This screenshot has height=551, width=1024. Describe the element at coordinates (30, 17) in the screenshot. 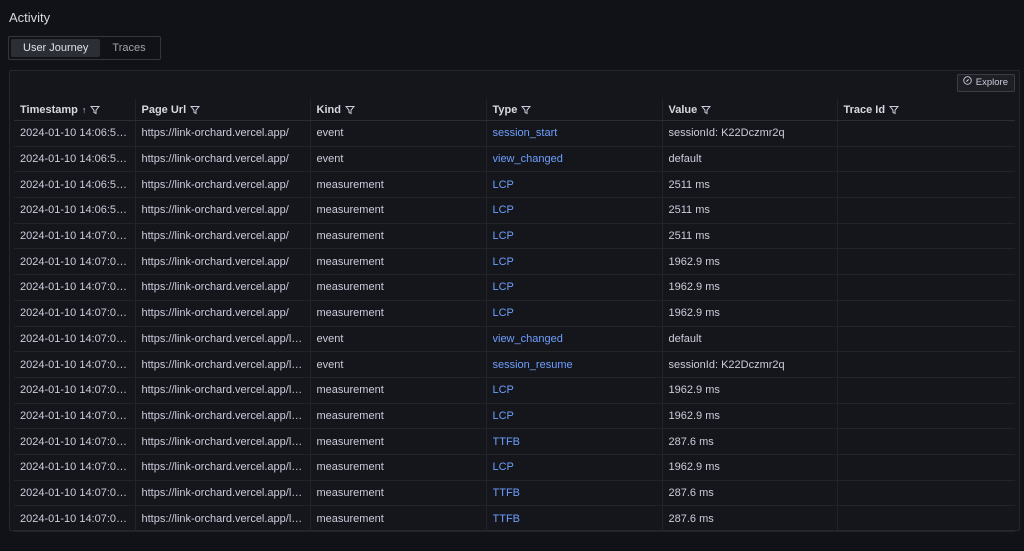

I see `panel-title: Activity` at that location.